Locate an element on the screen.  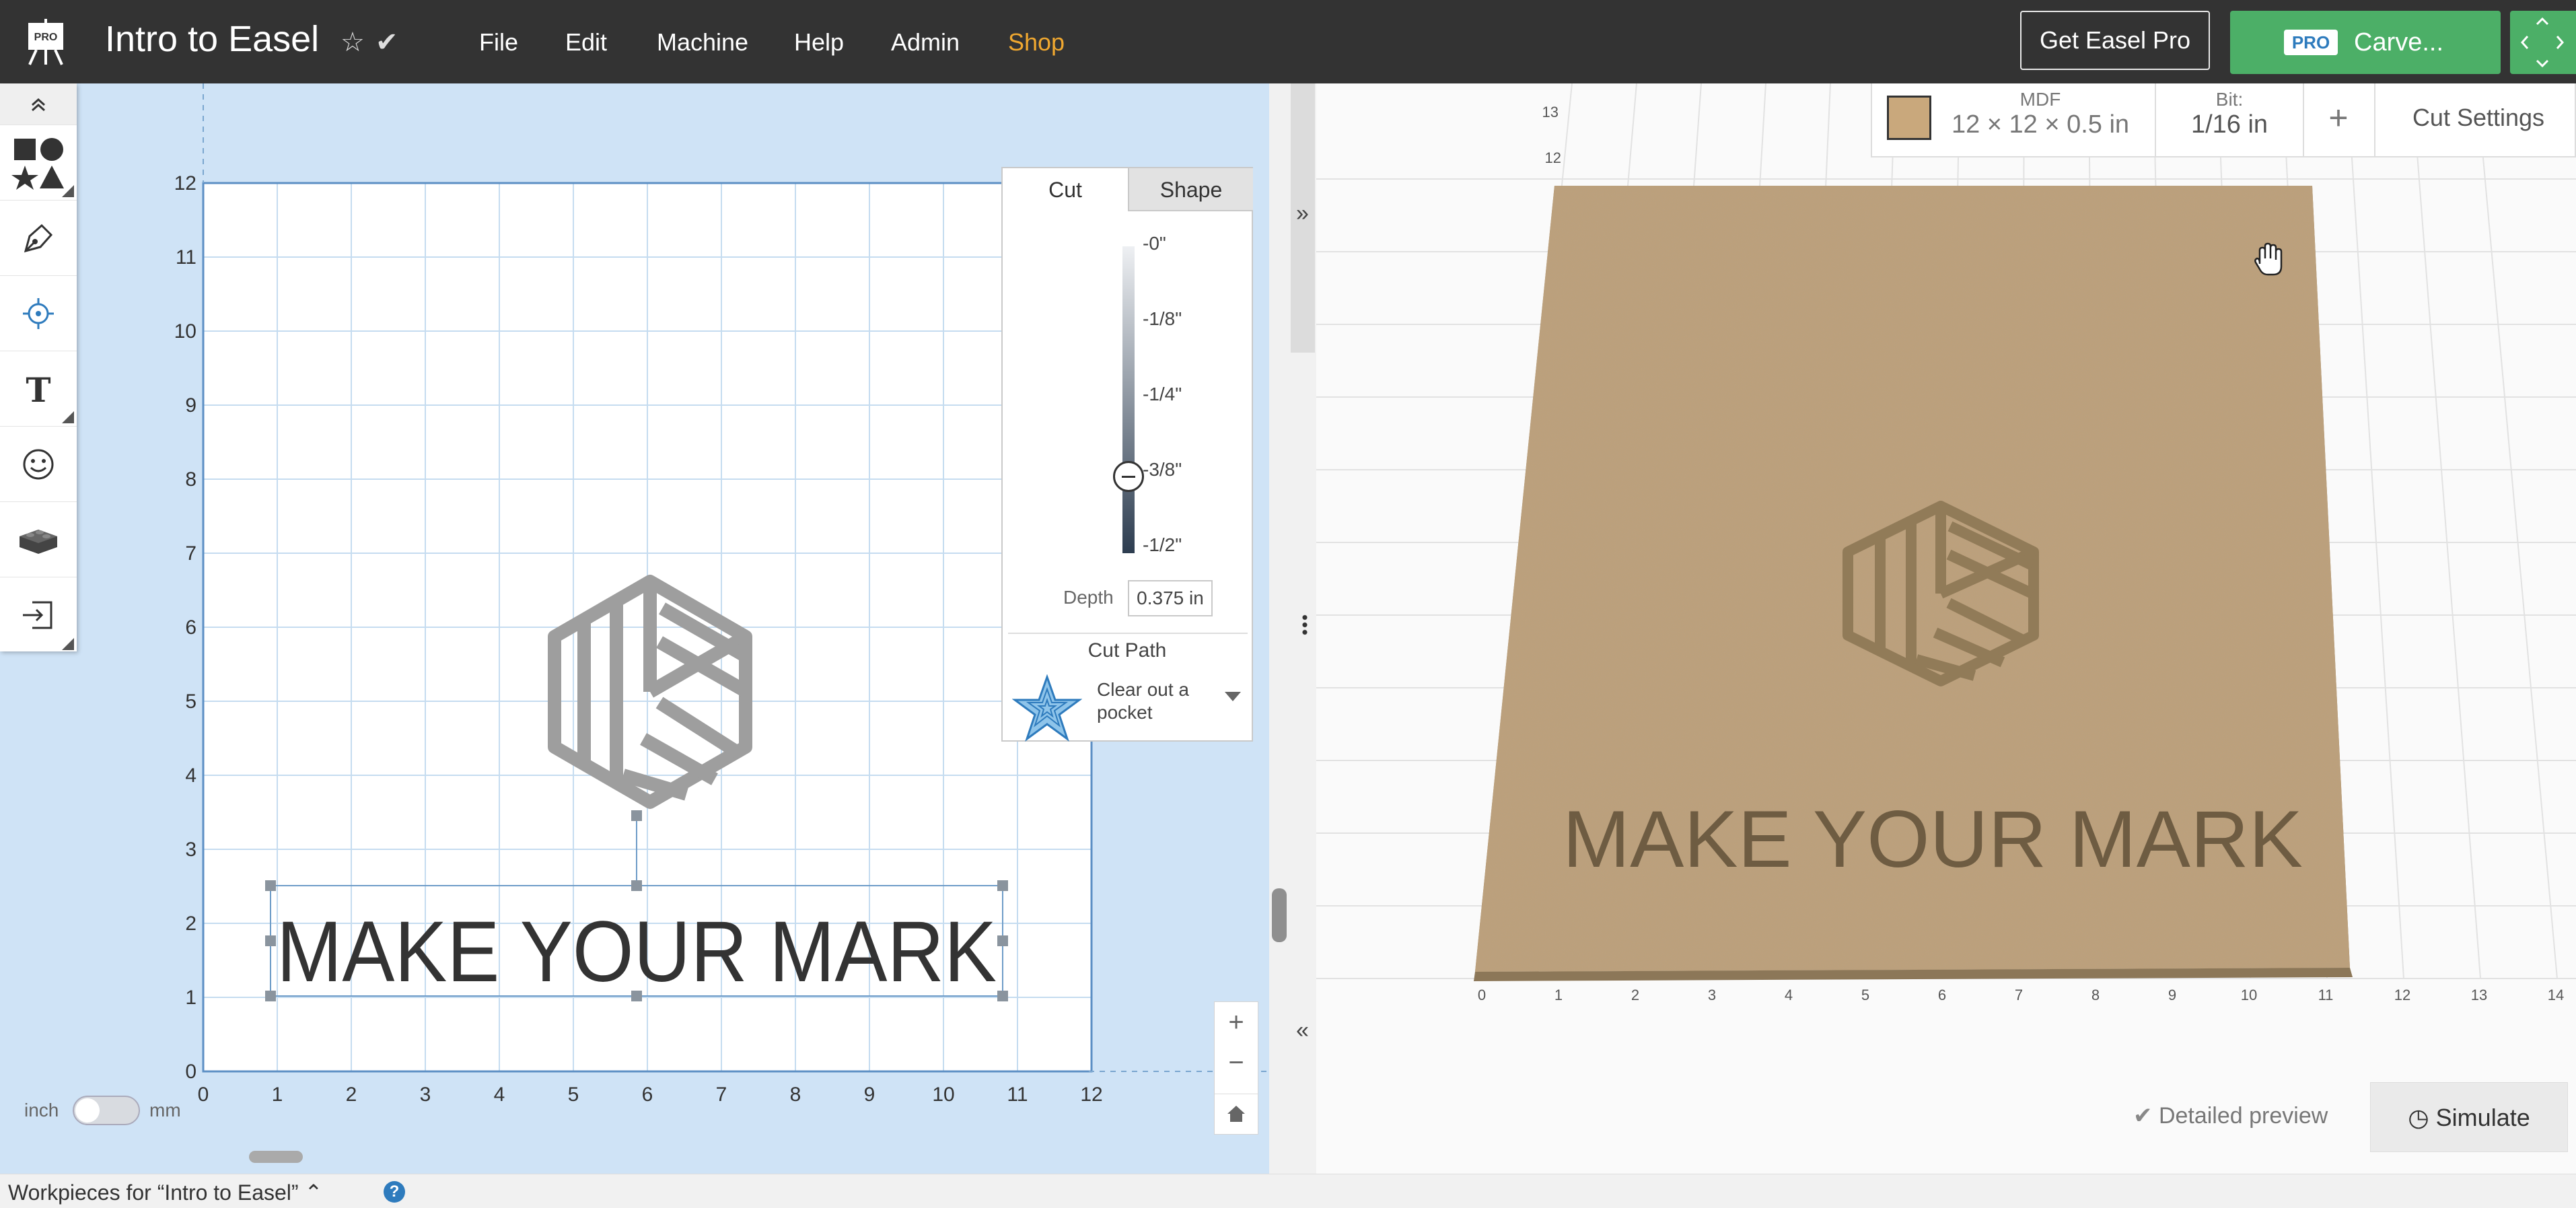
x-tick-label: 12 is located at coordinates (1091, 1094).